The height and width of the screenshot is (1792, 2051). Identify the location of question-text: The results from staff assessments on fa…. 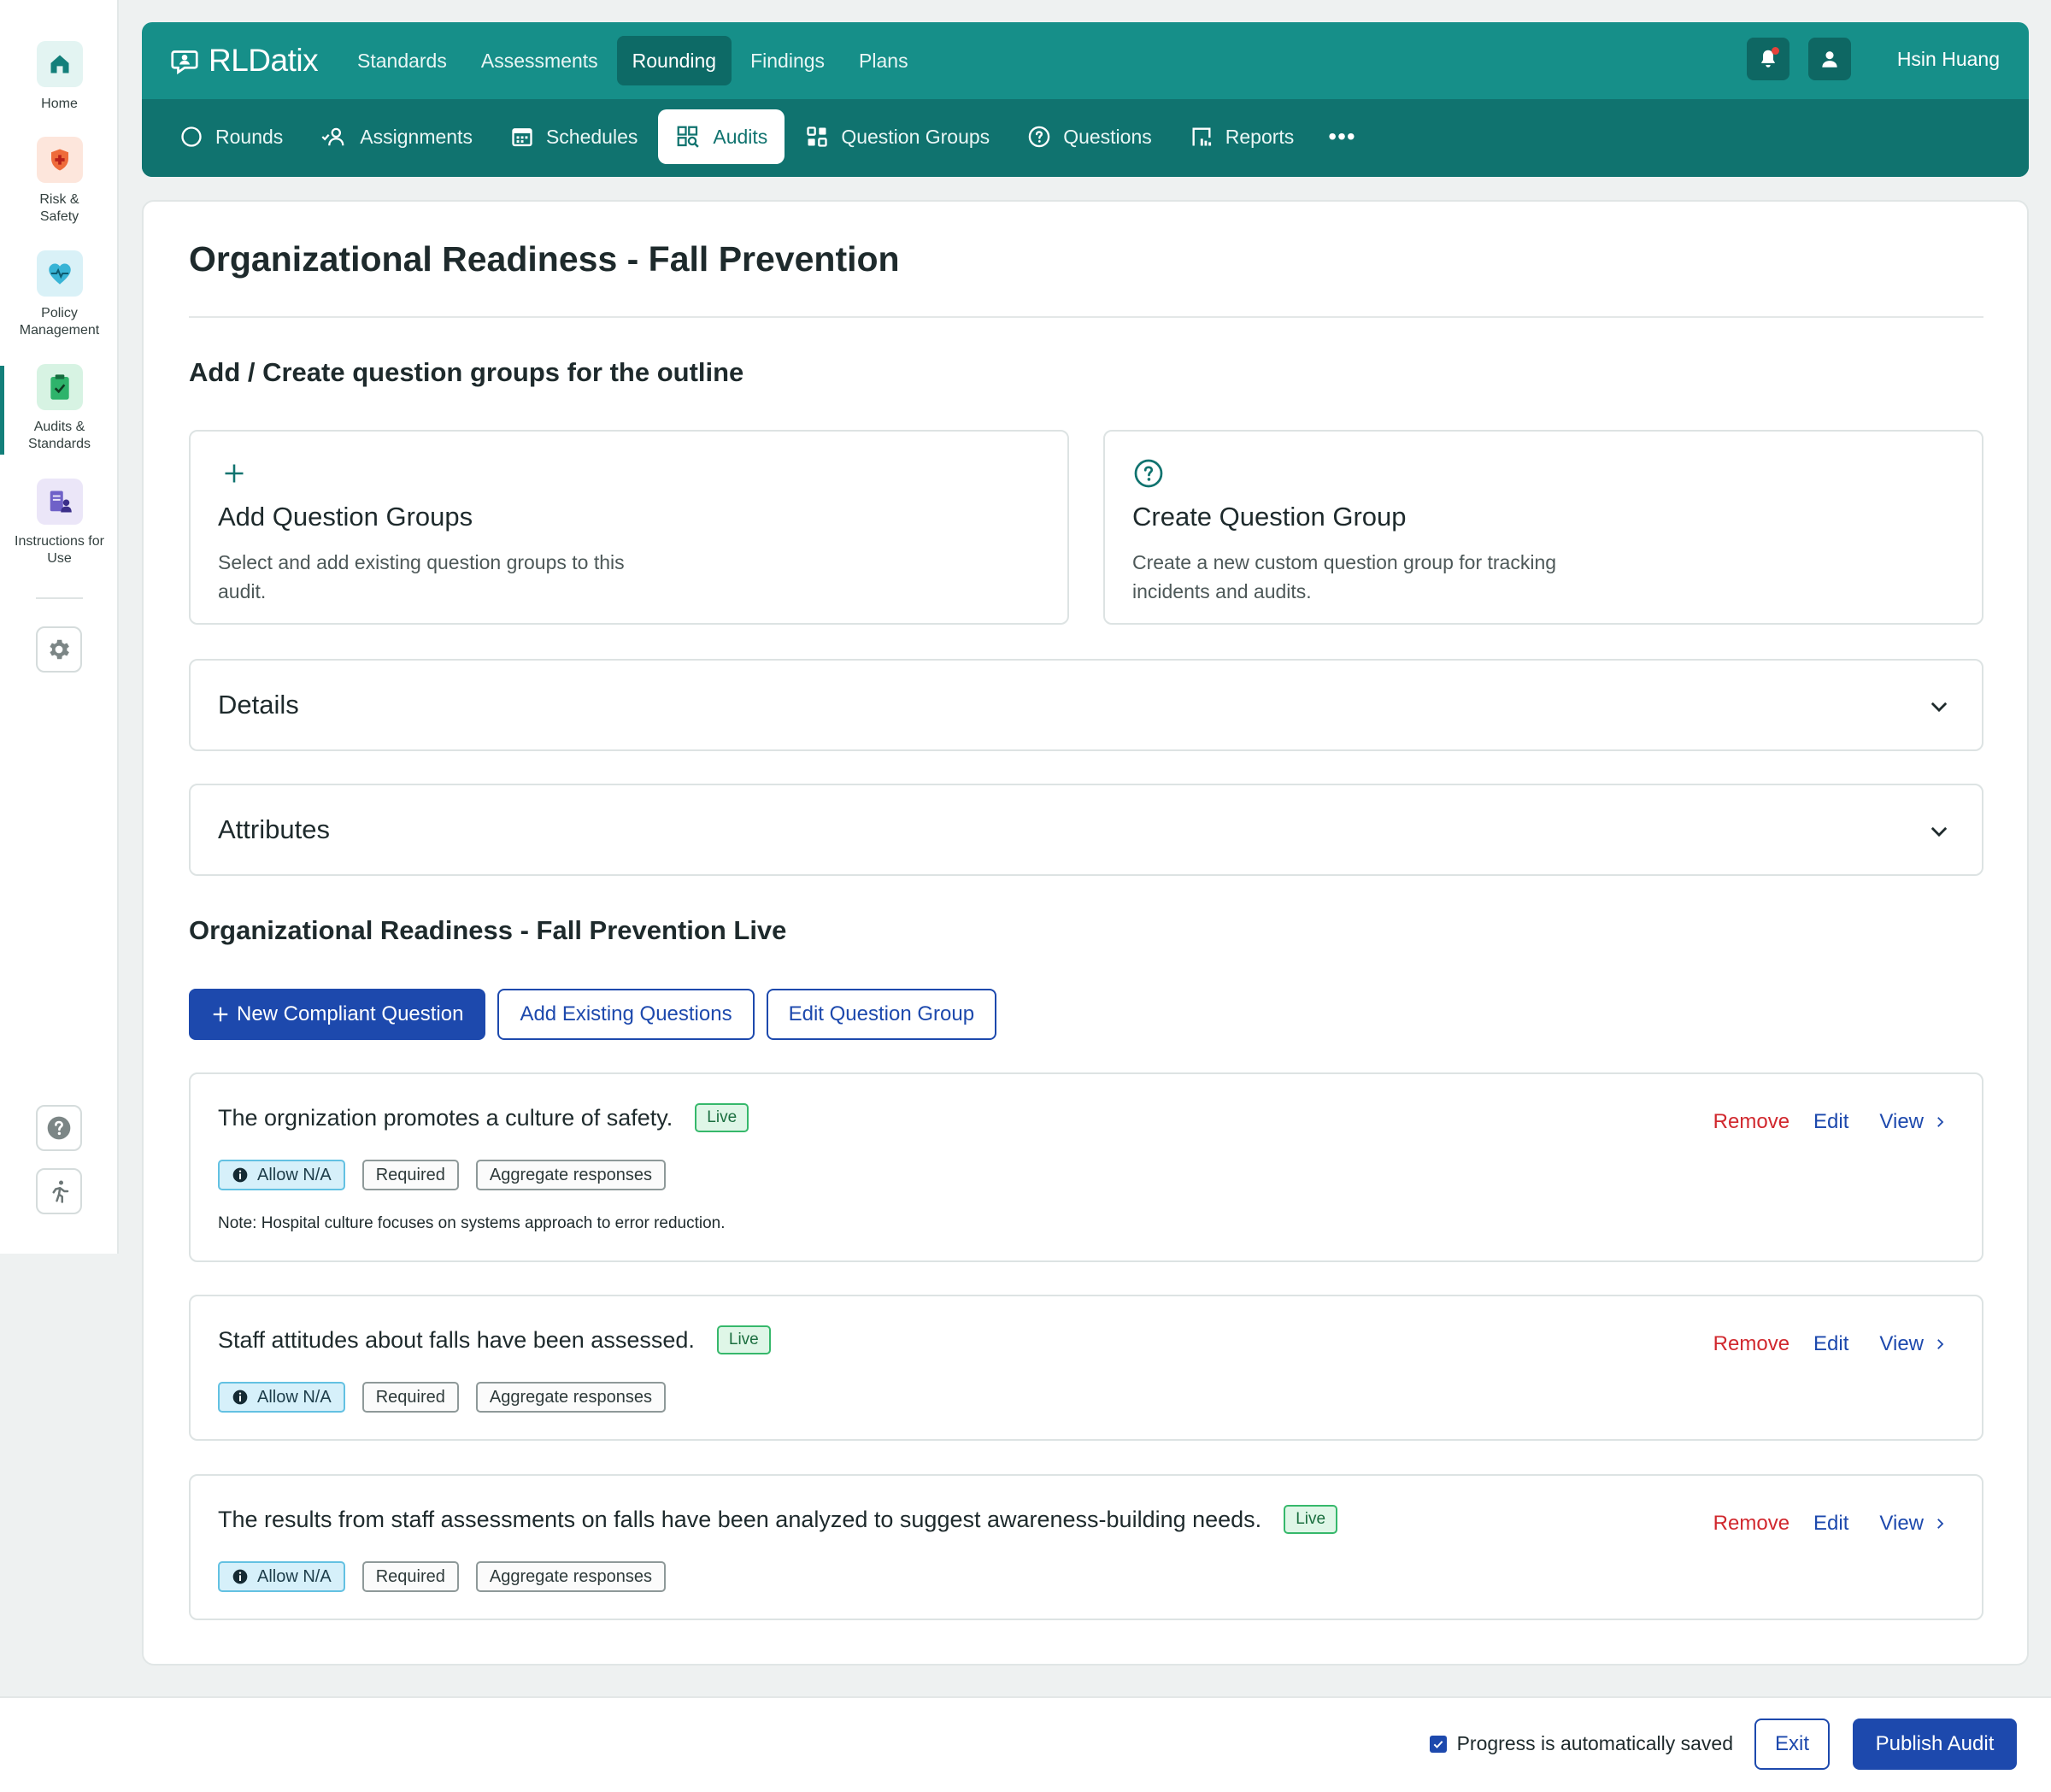
(740, 1519).